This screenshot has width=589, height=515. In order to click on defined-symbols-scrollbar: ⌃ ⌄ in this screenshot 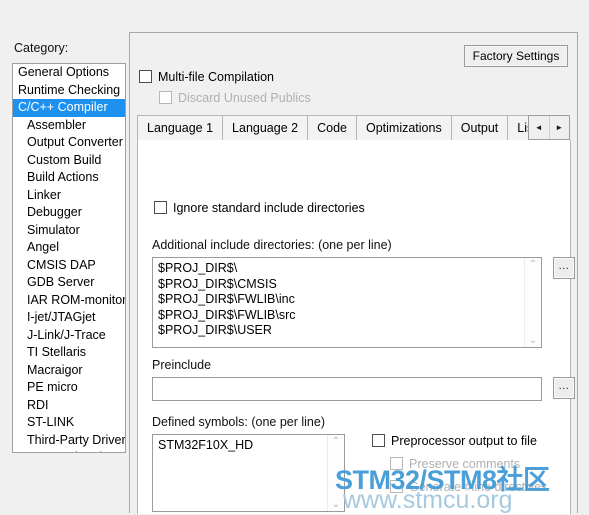, I will do `click(335, 473)`.